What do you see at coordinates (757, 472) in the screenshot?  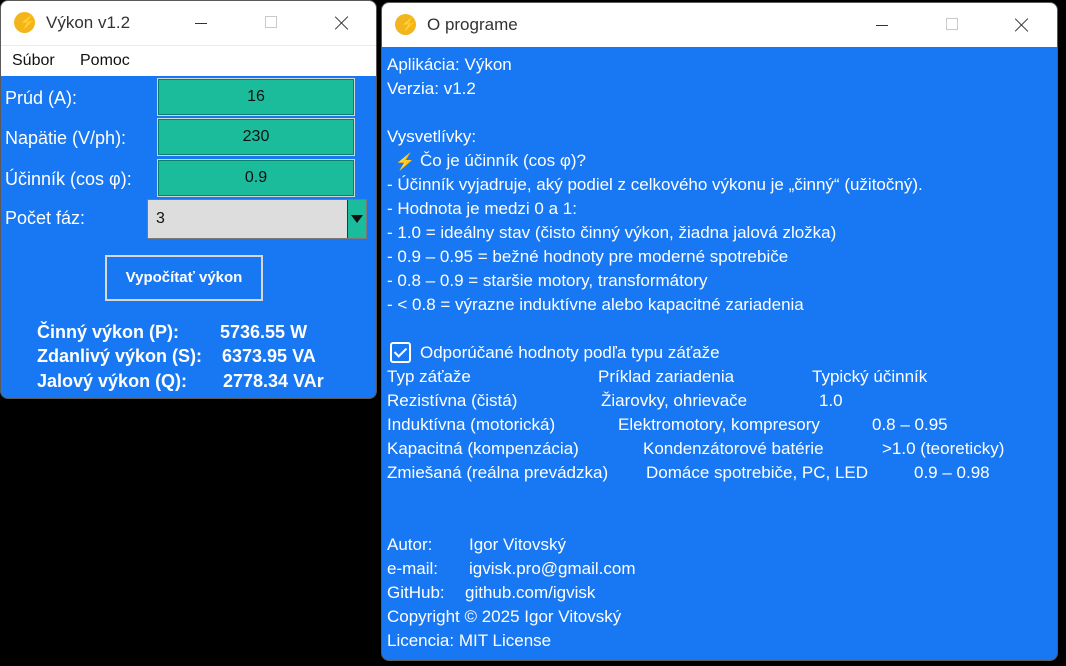 I see `table-cell: Domáce spotrebiče, PC, LED` at bounding box center [757, 472].